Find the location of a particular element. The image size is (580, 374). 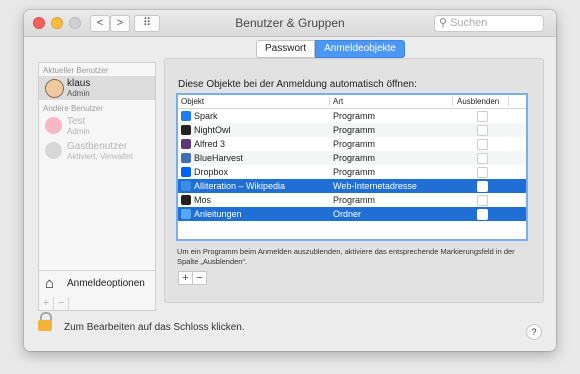

remove-user-button: − is located at coordinates (61, 303).